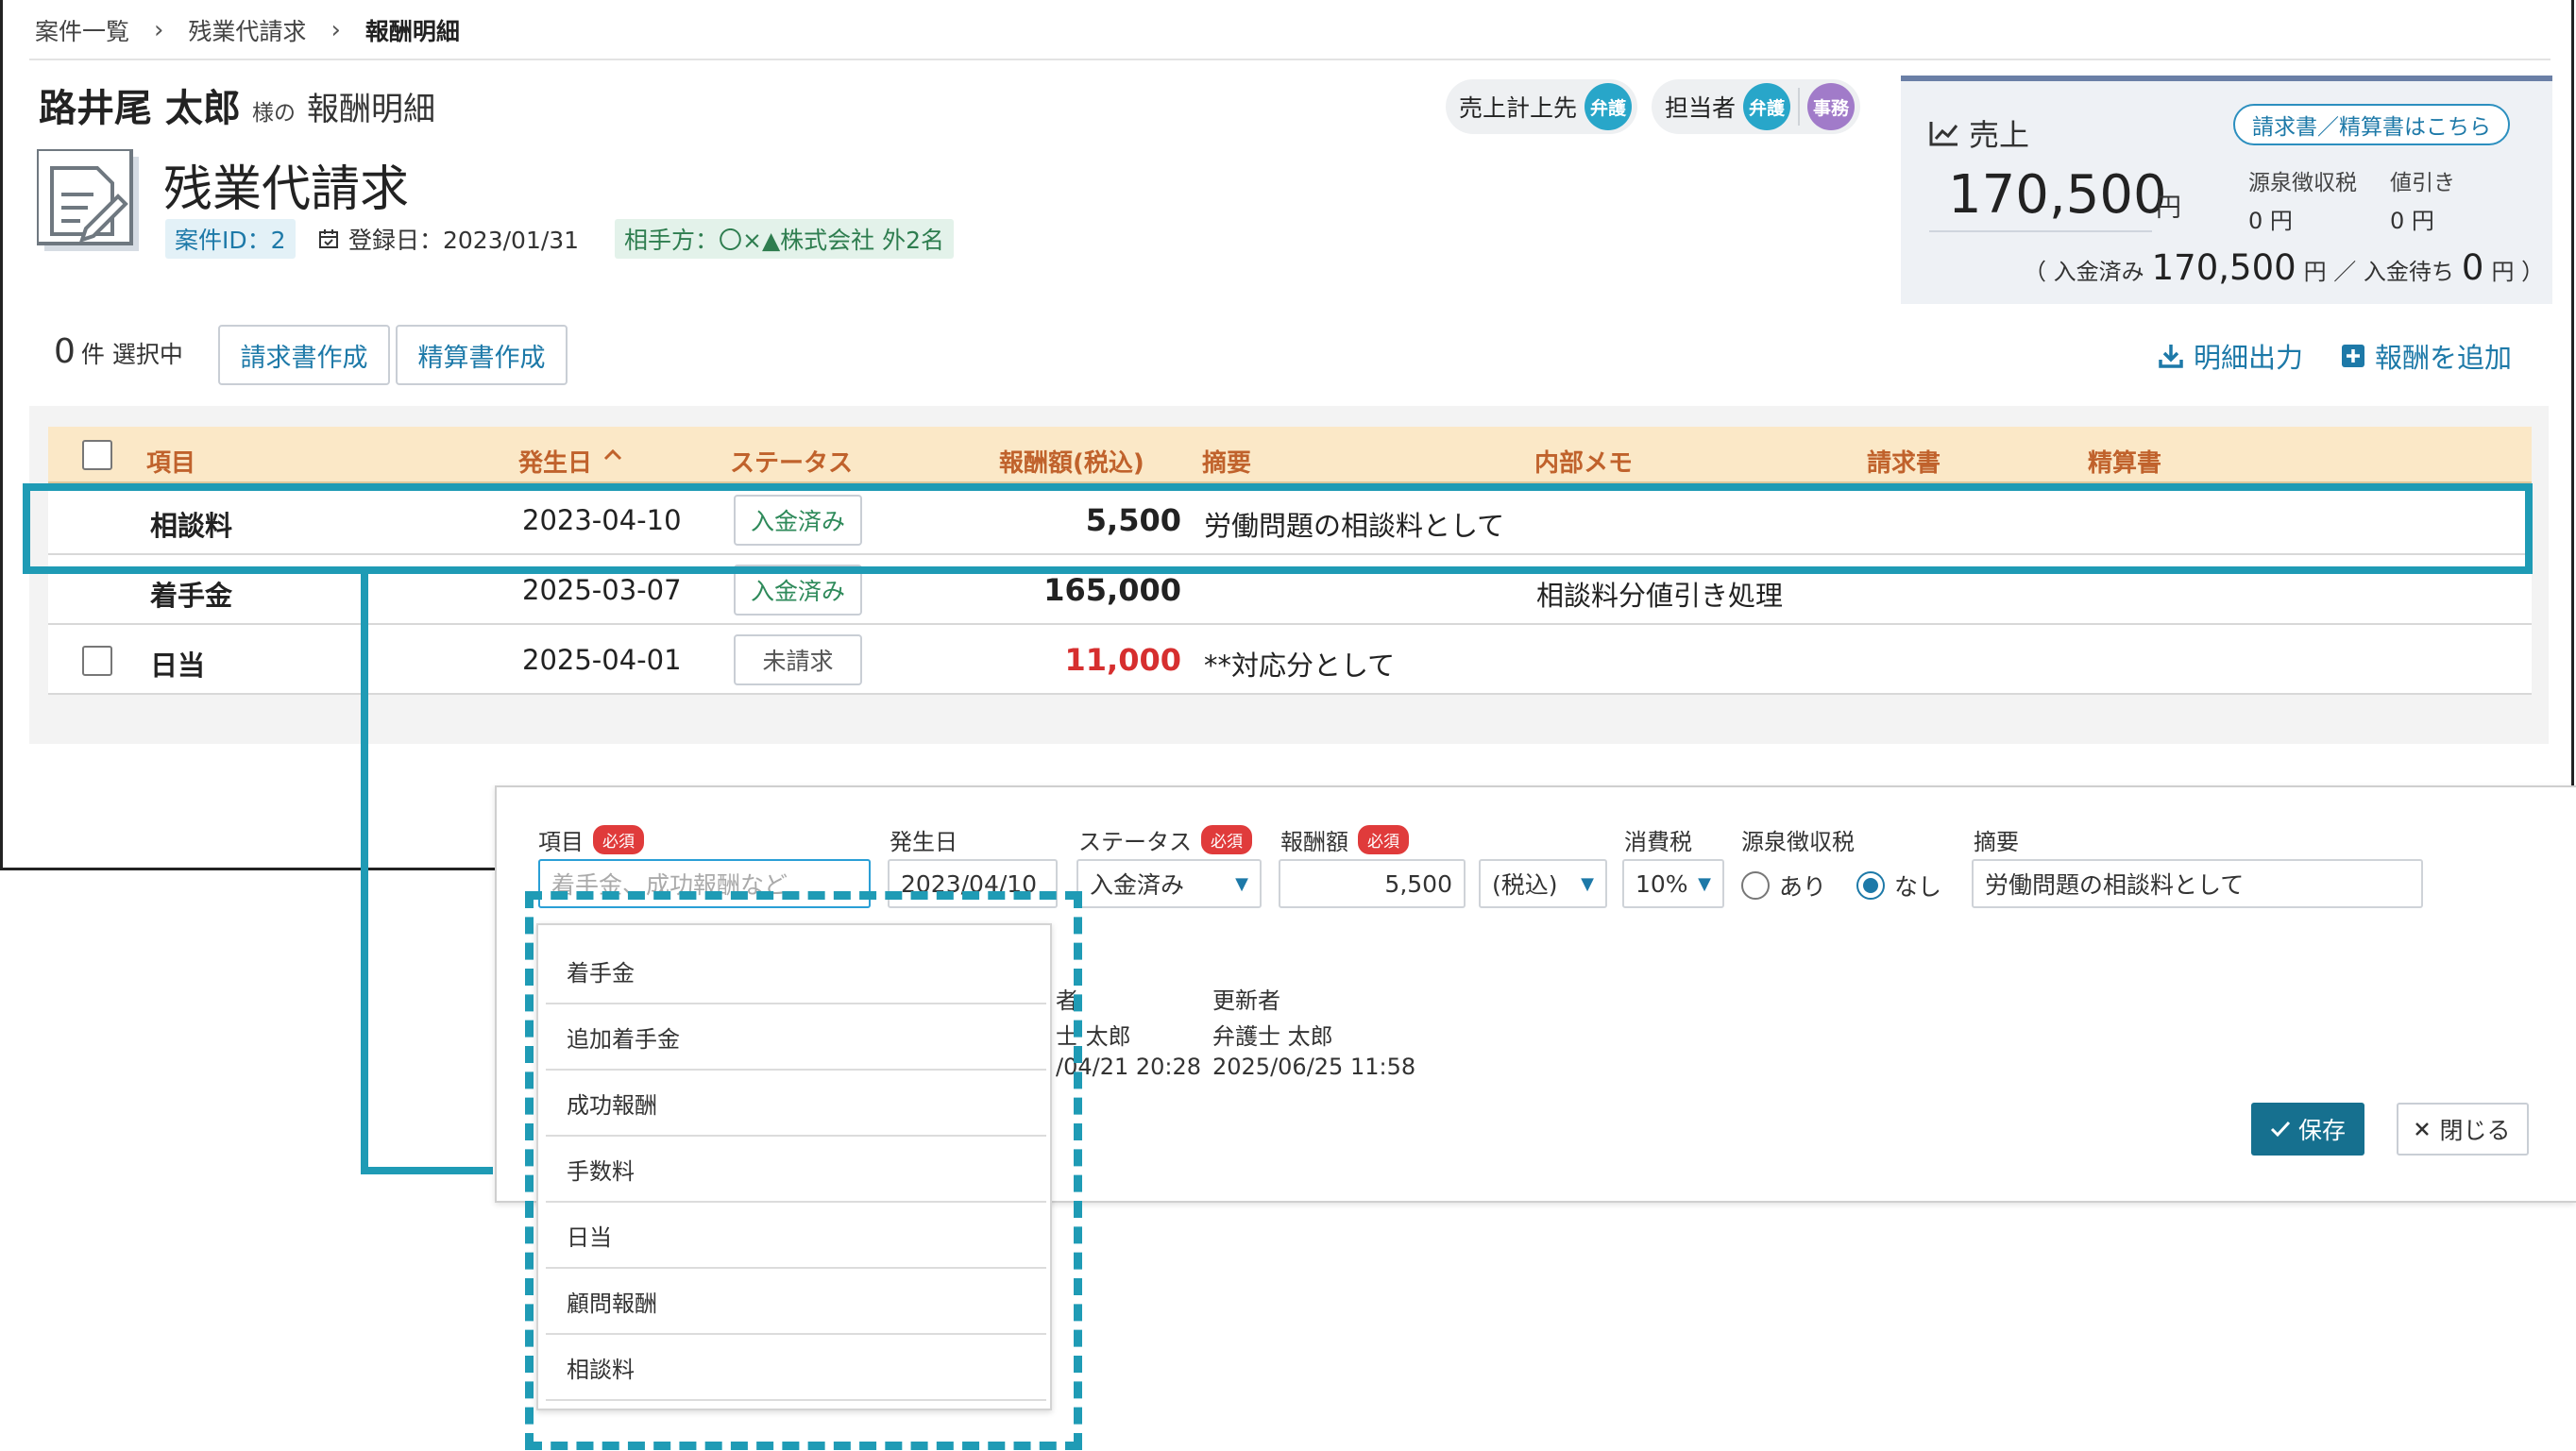 Image resolution: width=2576 pixels, height=1451 pixels. What do you see at coordinates (796, 971) in the screenshot?
I see `dropdown-option: 着手金` at bounding box center [796, 971].